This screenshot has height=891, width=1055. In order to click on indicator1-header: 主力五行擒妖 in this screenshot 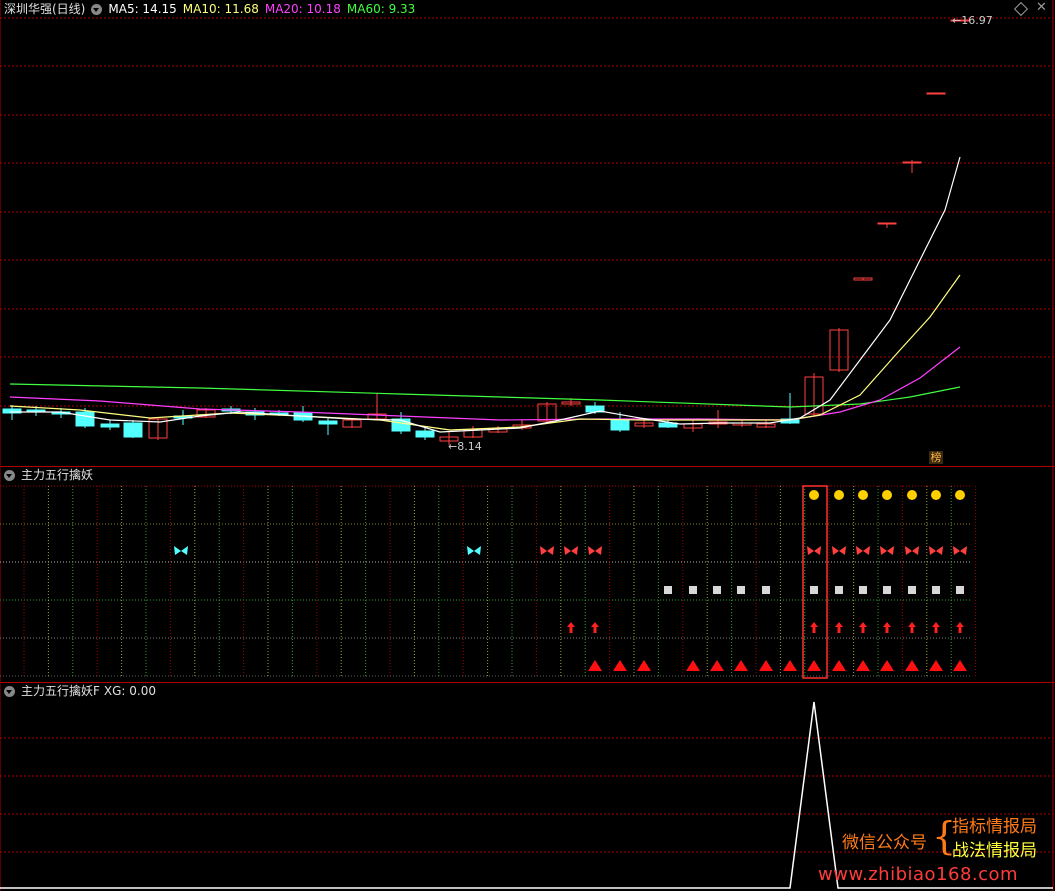, I will do `click(51, 475)`.